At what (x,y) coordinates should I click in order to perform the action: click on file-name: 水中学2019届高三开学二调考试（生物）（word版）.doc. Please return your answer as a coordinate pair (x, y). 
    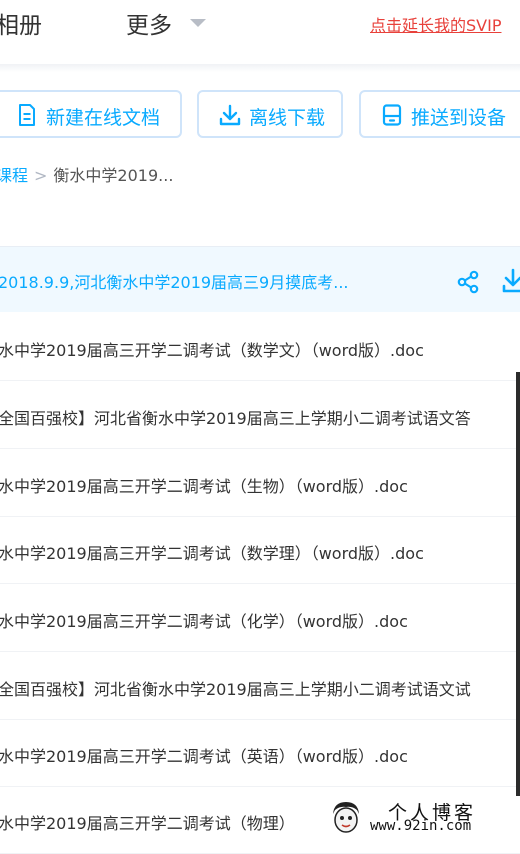
    Looking at the image, I should click on (204, 485).